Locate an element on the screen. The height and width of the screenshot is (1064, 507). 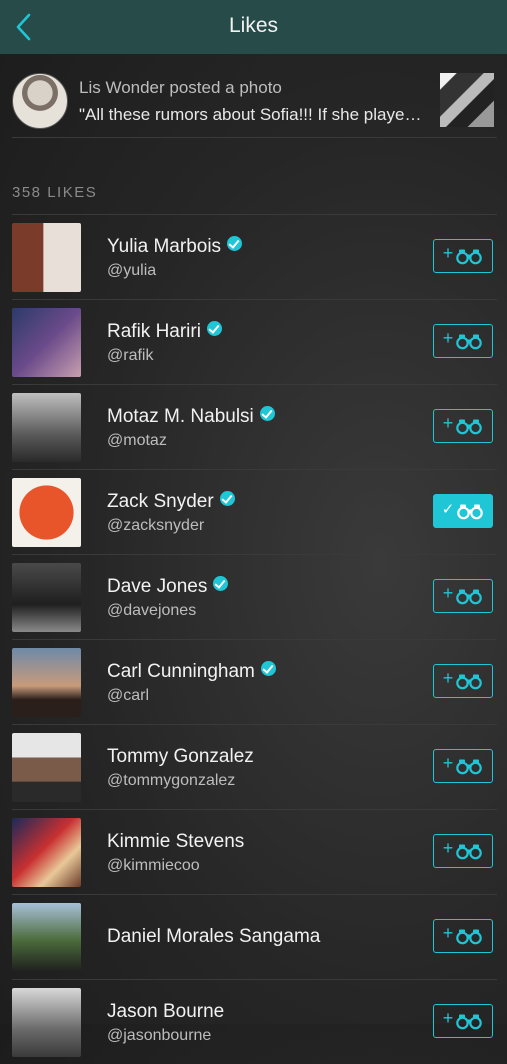
likes-count: 358 LIKES is located at coordinates (55, 192).